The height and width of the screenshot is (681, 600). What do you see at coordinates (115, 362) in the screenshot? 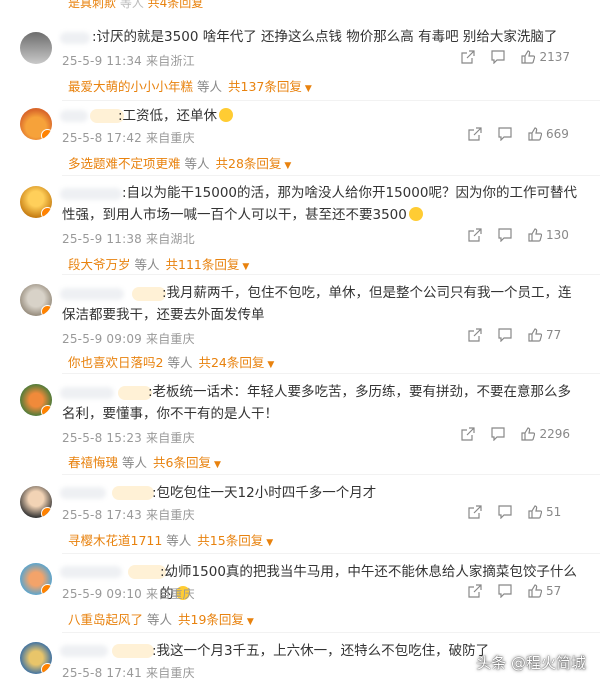
I see `reply-user-name: 你也喜欢日落吗2` at bounding box center [115, 362].